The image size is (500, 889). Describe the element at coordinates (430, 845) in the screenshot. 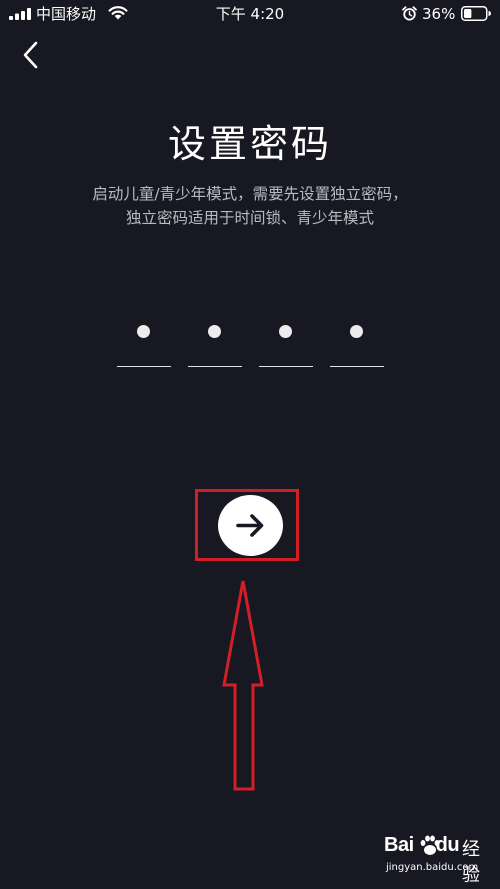

I see `paw-icon` at that location.